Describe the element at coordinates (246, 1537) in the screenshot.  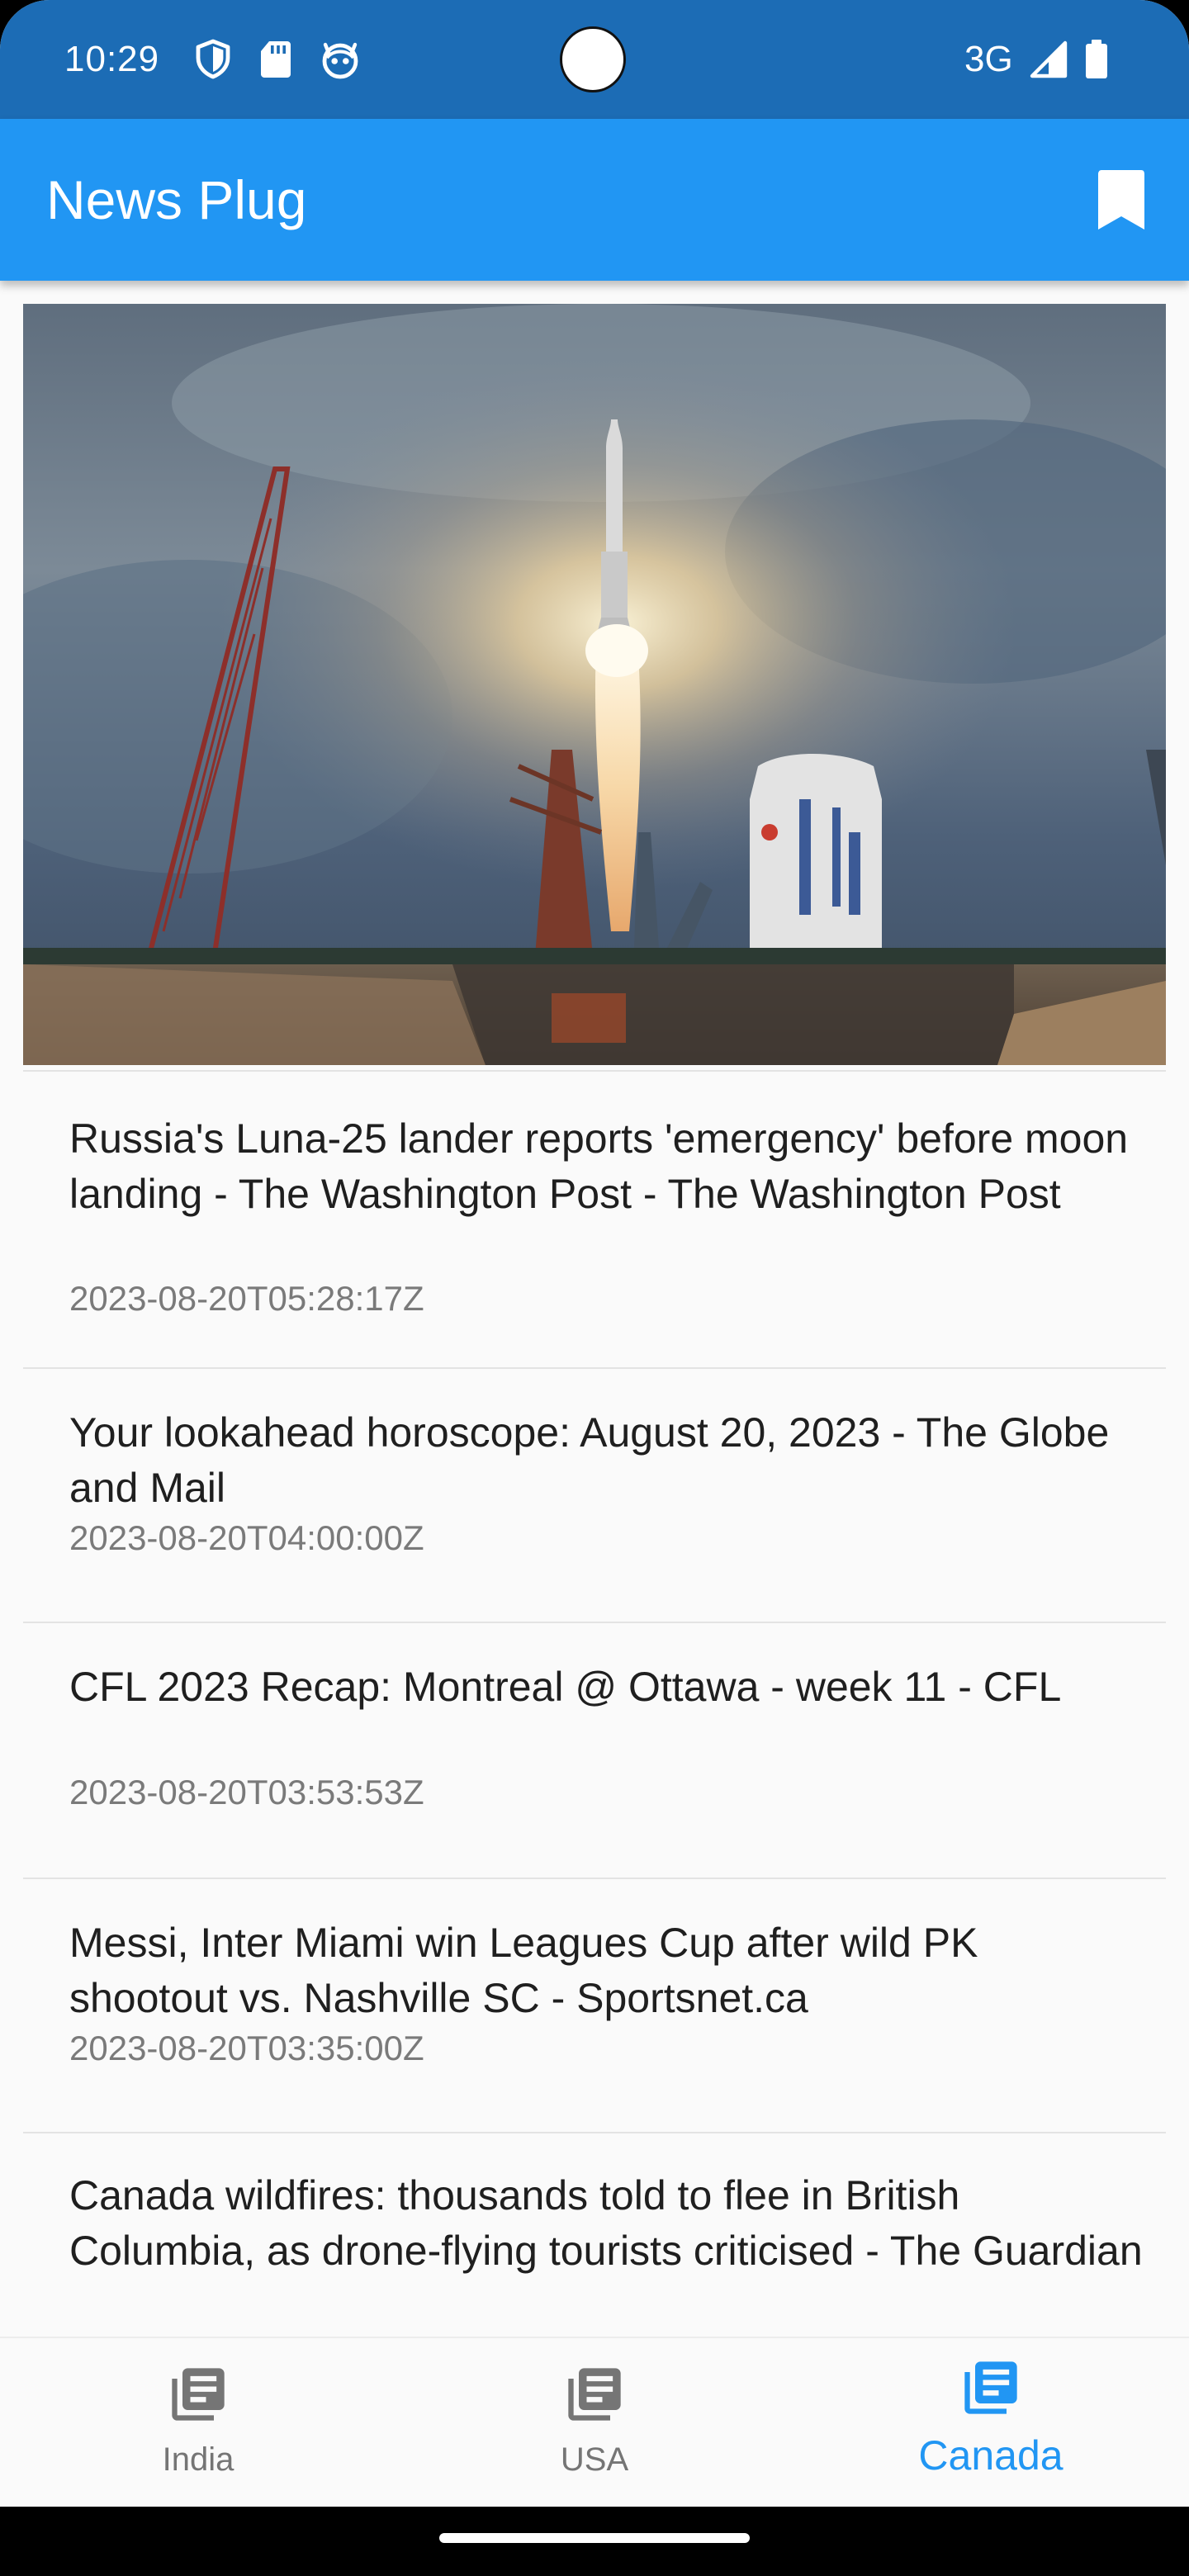
I see `article-date: 2023-08-20T04:00:00Z` at that location.